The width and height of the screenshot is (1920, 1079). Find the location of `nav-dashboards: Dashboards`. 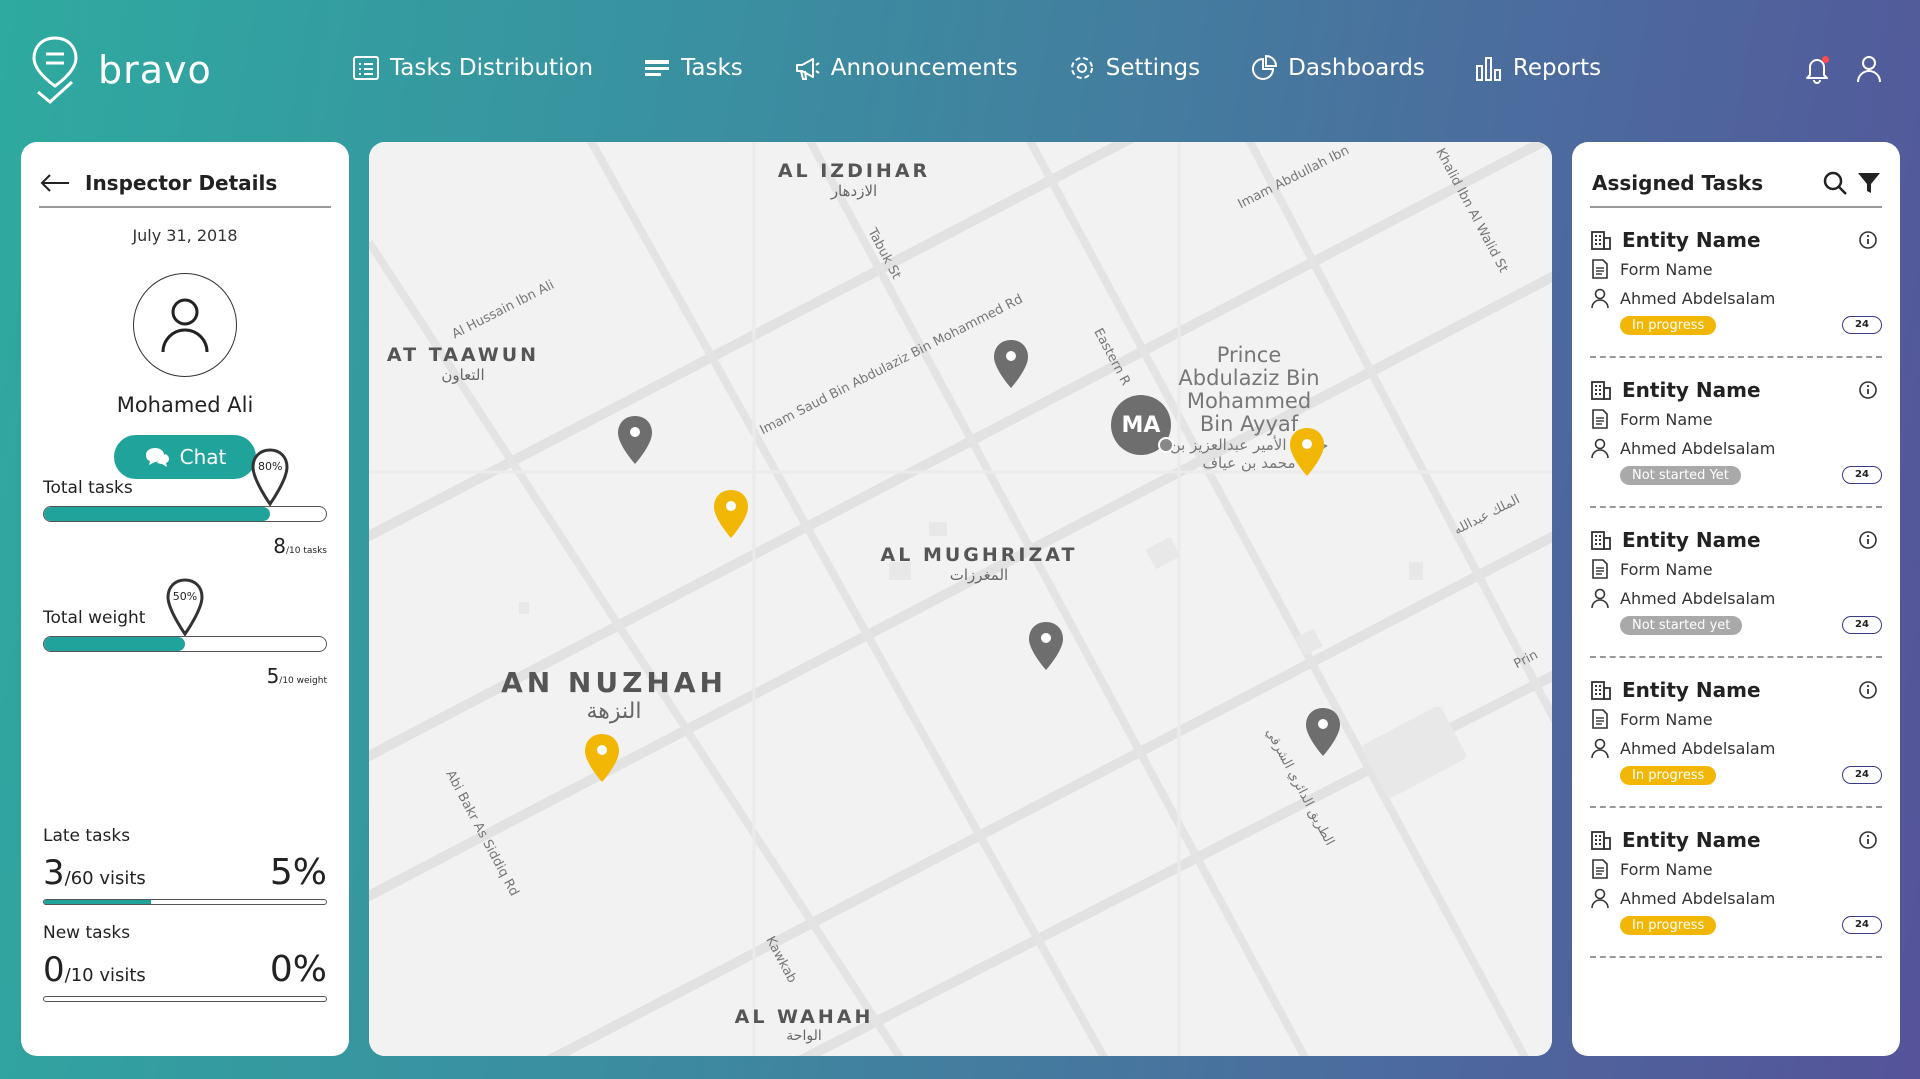

nav-dashboards: Dashboards is located at coordinates (1337, 68).